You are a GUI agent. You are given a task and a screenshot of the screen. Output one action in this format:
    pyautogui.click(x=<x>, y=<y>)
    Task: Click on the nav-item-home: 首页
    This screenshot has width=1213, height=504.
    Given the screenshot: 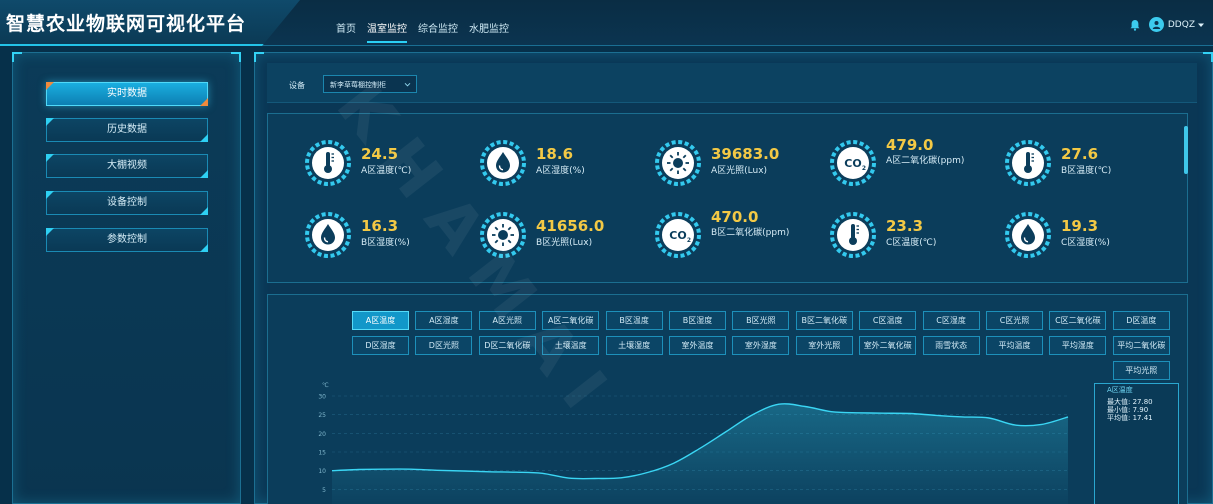 What is the action you would take?
    pyautogui.click(x=346, y=23)
    